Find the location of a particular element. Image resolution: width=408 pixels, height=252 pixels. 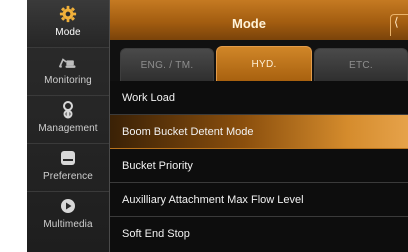

tab-label: HYD. is located at coordinates (264, 64).